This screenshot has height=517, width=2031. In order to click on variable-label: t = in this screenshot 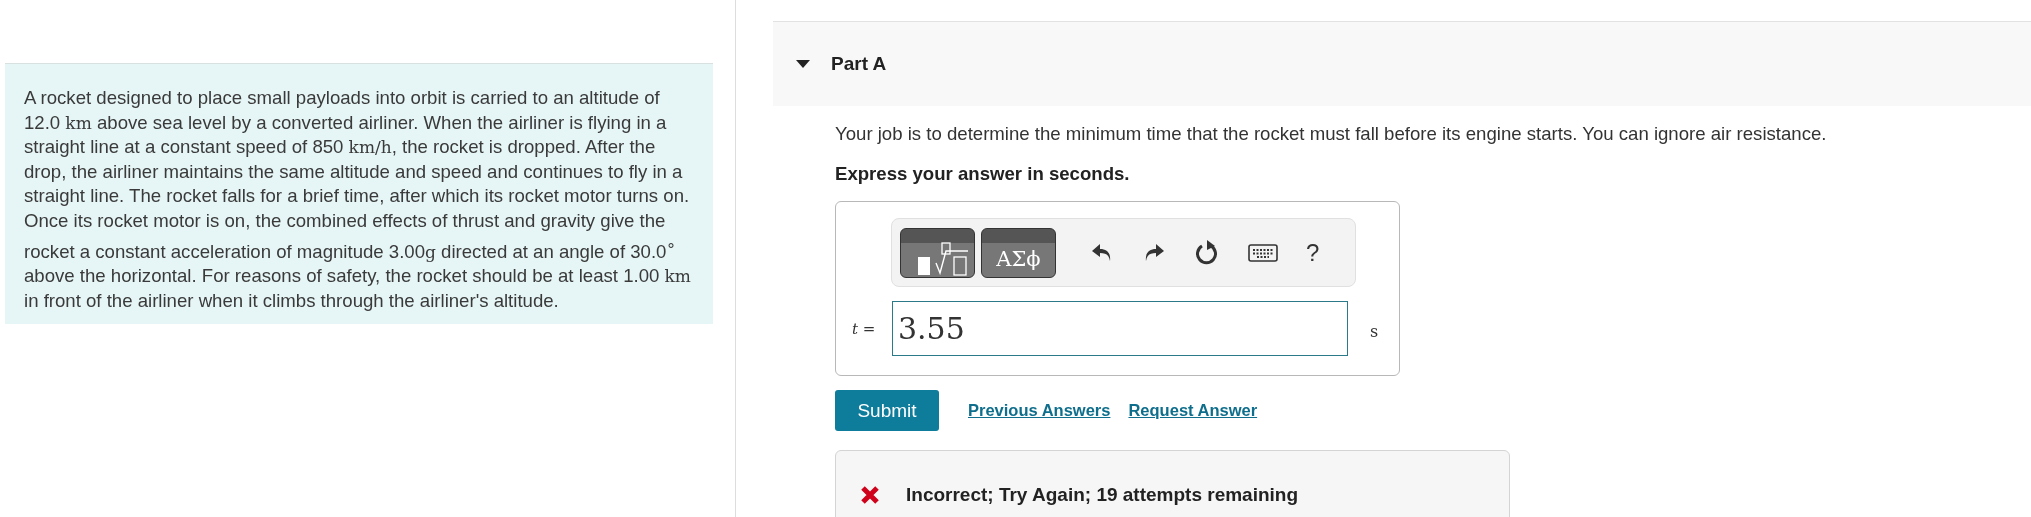, I will do `click(864, 328)`.